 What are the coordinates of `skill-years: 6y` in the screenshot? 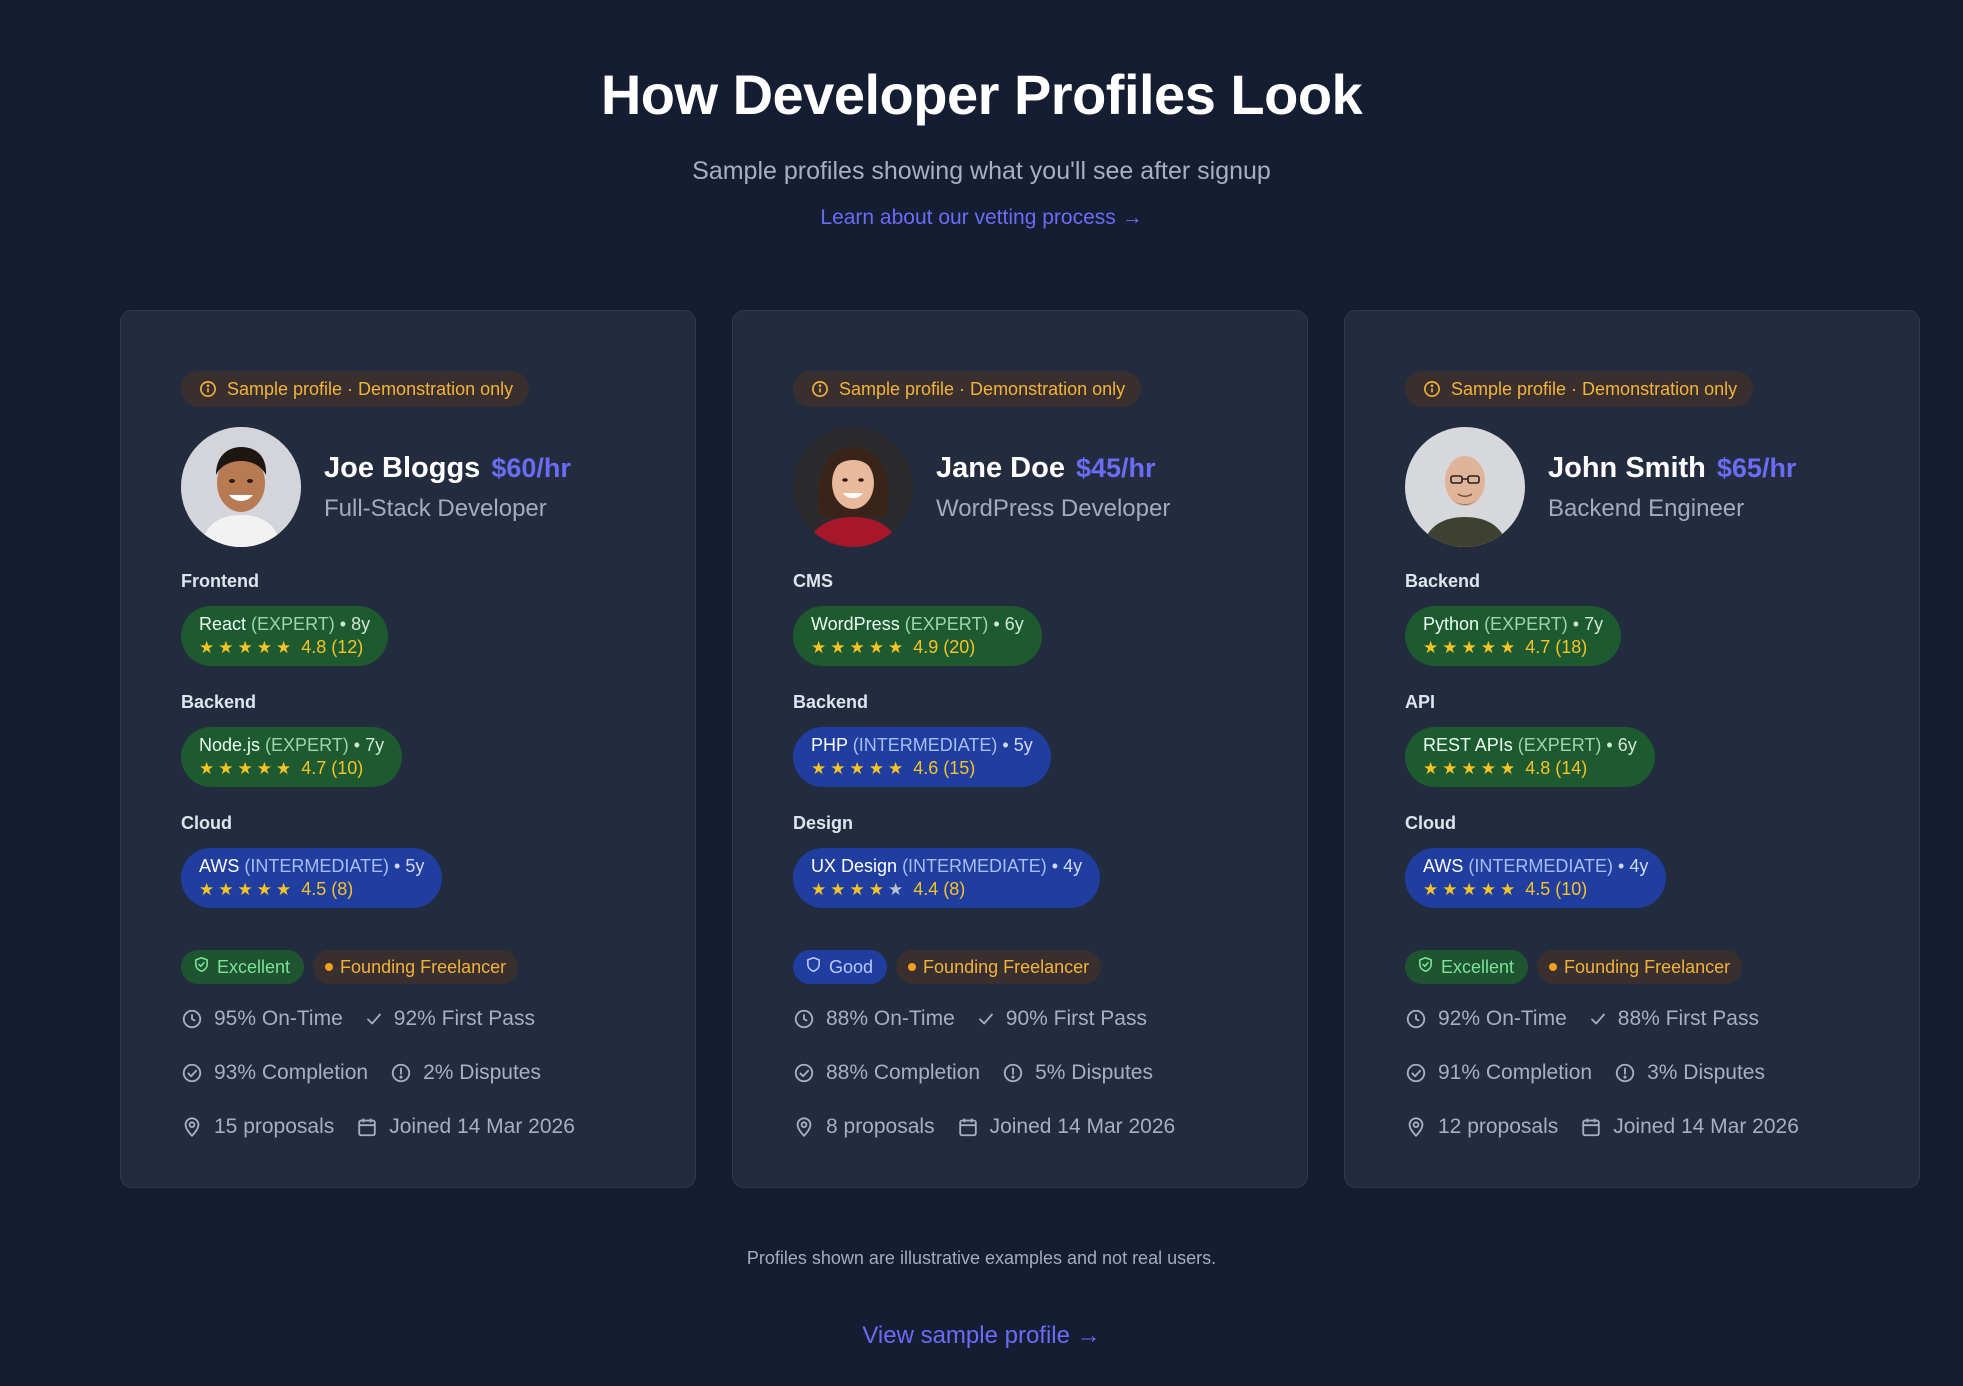 It's located at (1627, 745).